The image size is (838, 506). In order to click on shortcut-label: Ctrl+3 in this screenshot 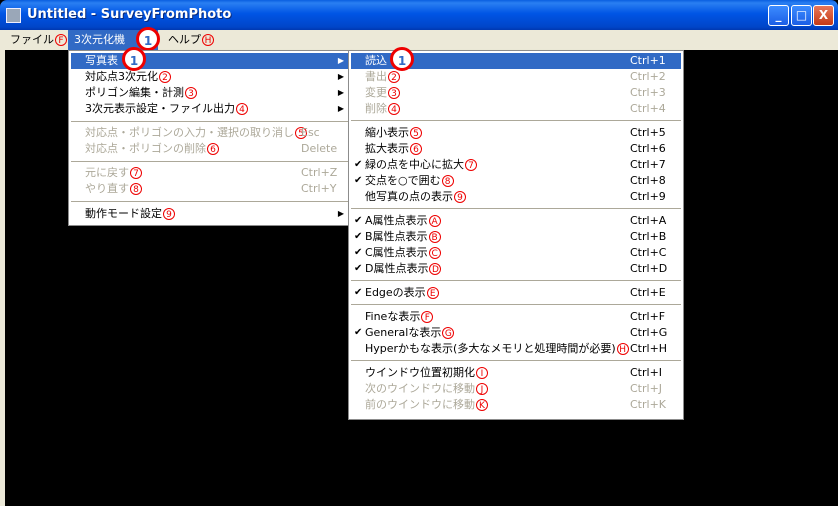, I will do `click(648, 92)`.